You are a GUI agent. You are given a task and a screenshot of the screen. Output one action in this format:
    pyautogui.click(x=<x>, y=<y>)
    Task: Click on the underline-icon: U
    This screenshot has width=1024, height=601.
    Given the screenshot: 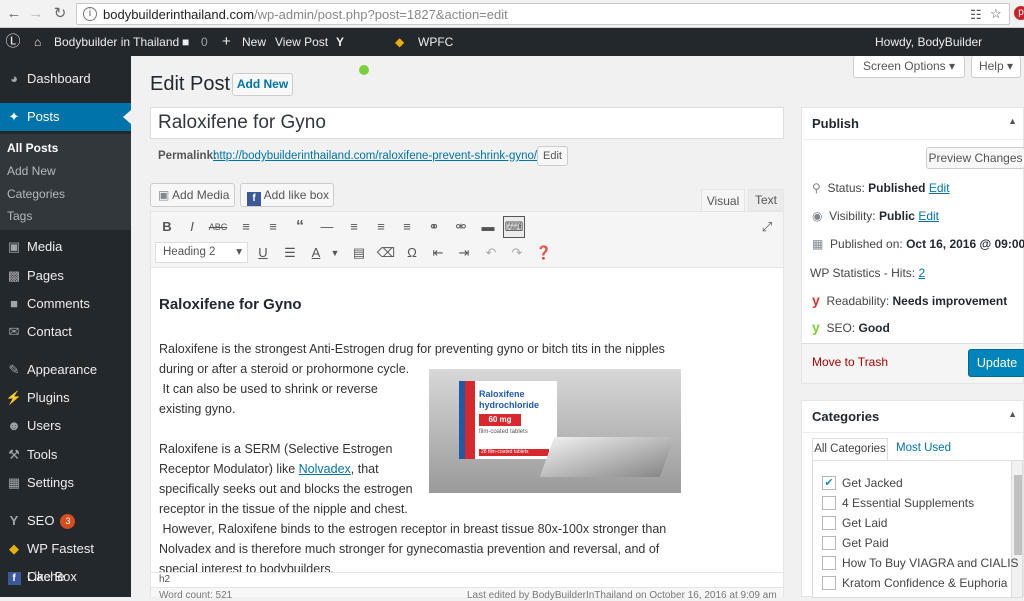 What is the action you would take?
    pyautogui.click(x=263, y=253)
    